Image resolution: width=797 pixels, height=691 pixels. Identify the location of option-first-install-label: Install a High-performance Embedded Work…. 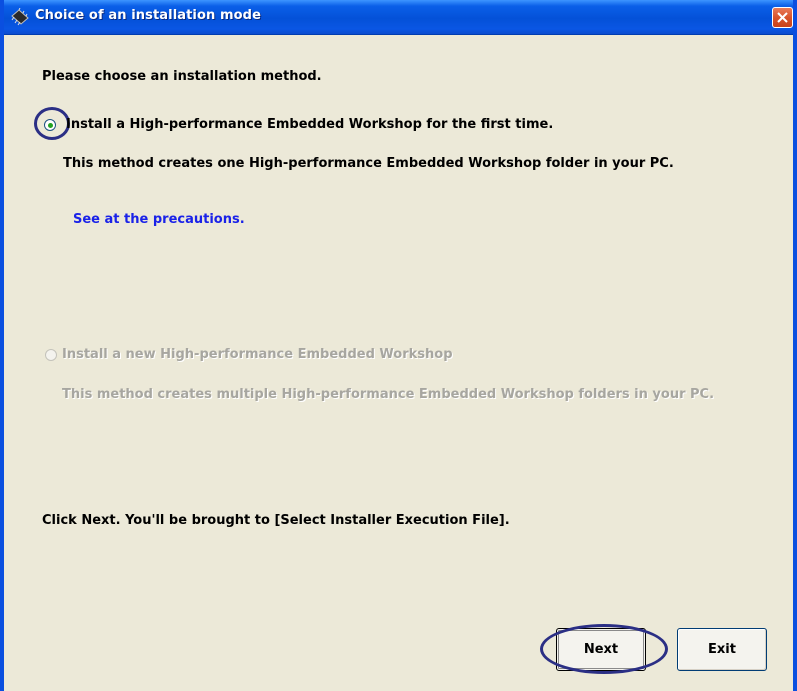
(309, 124).